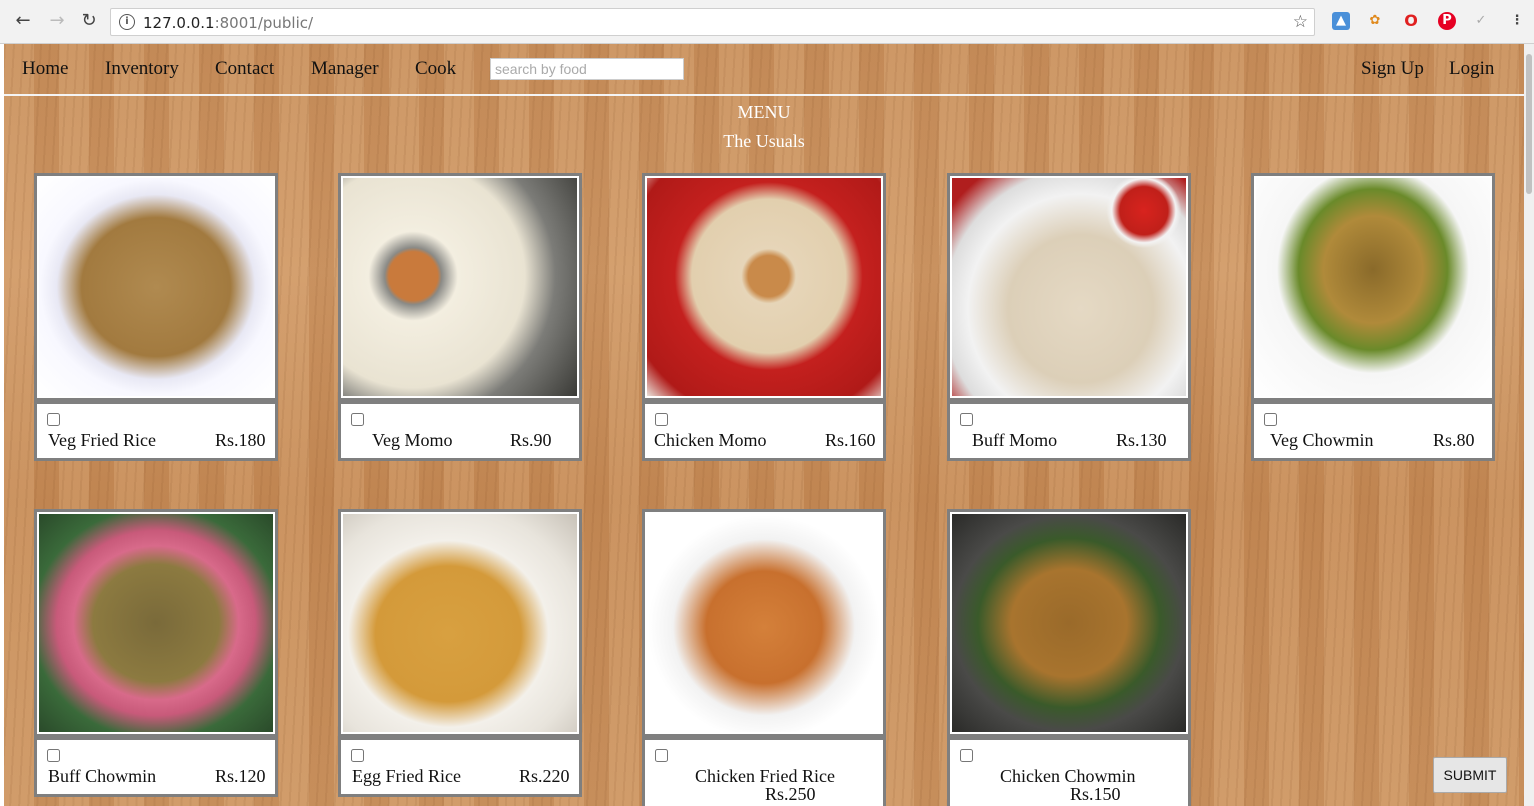  I want to click on pinterest-icon: P, so click(1447, 21).